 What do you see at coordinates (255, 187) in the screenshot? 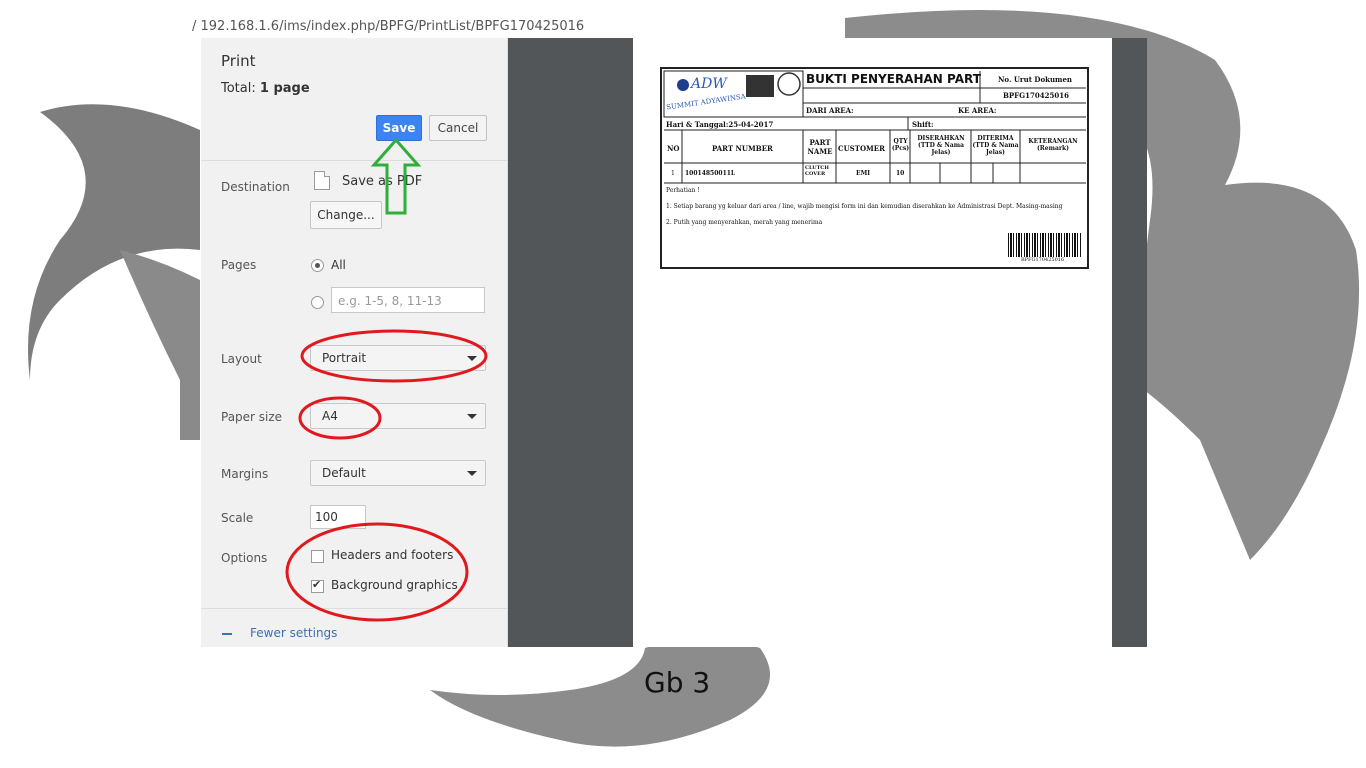
I see `destination-label: Destination` at bounding box center [255, 187].